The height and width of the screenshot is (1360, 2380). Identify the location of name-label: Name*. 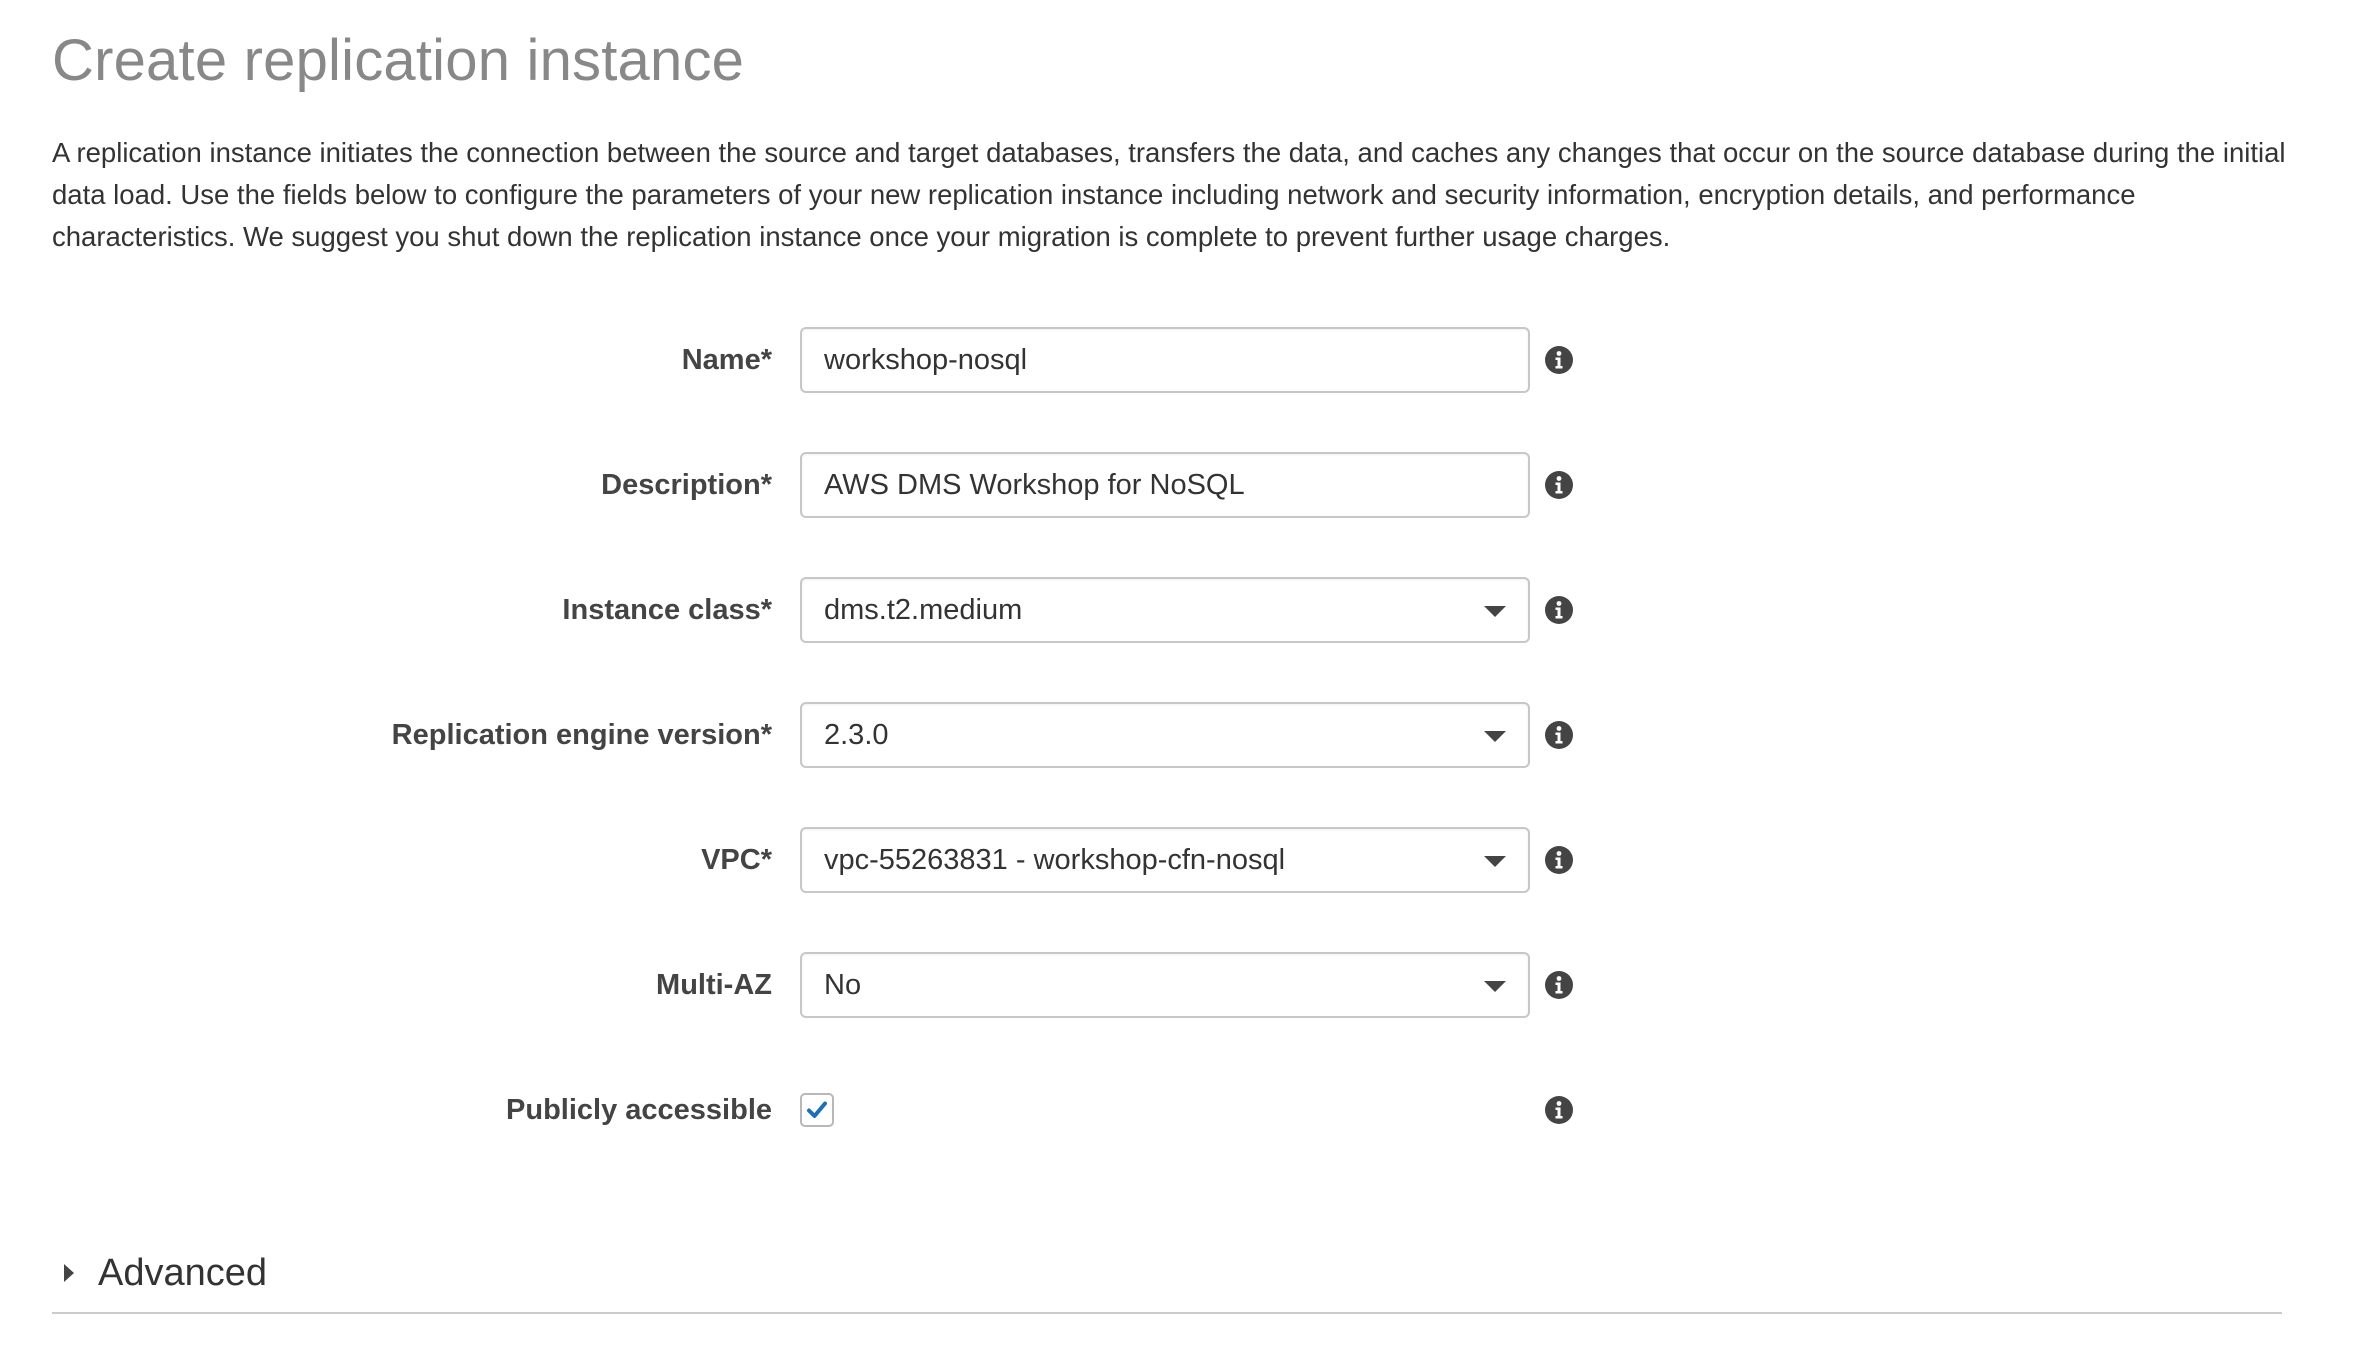
(726, 360).